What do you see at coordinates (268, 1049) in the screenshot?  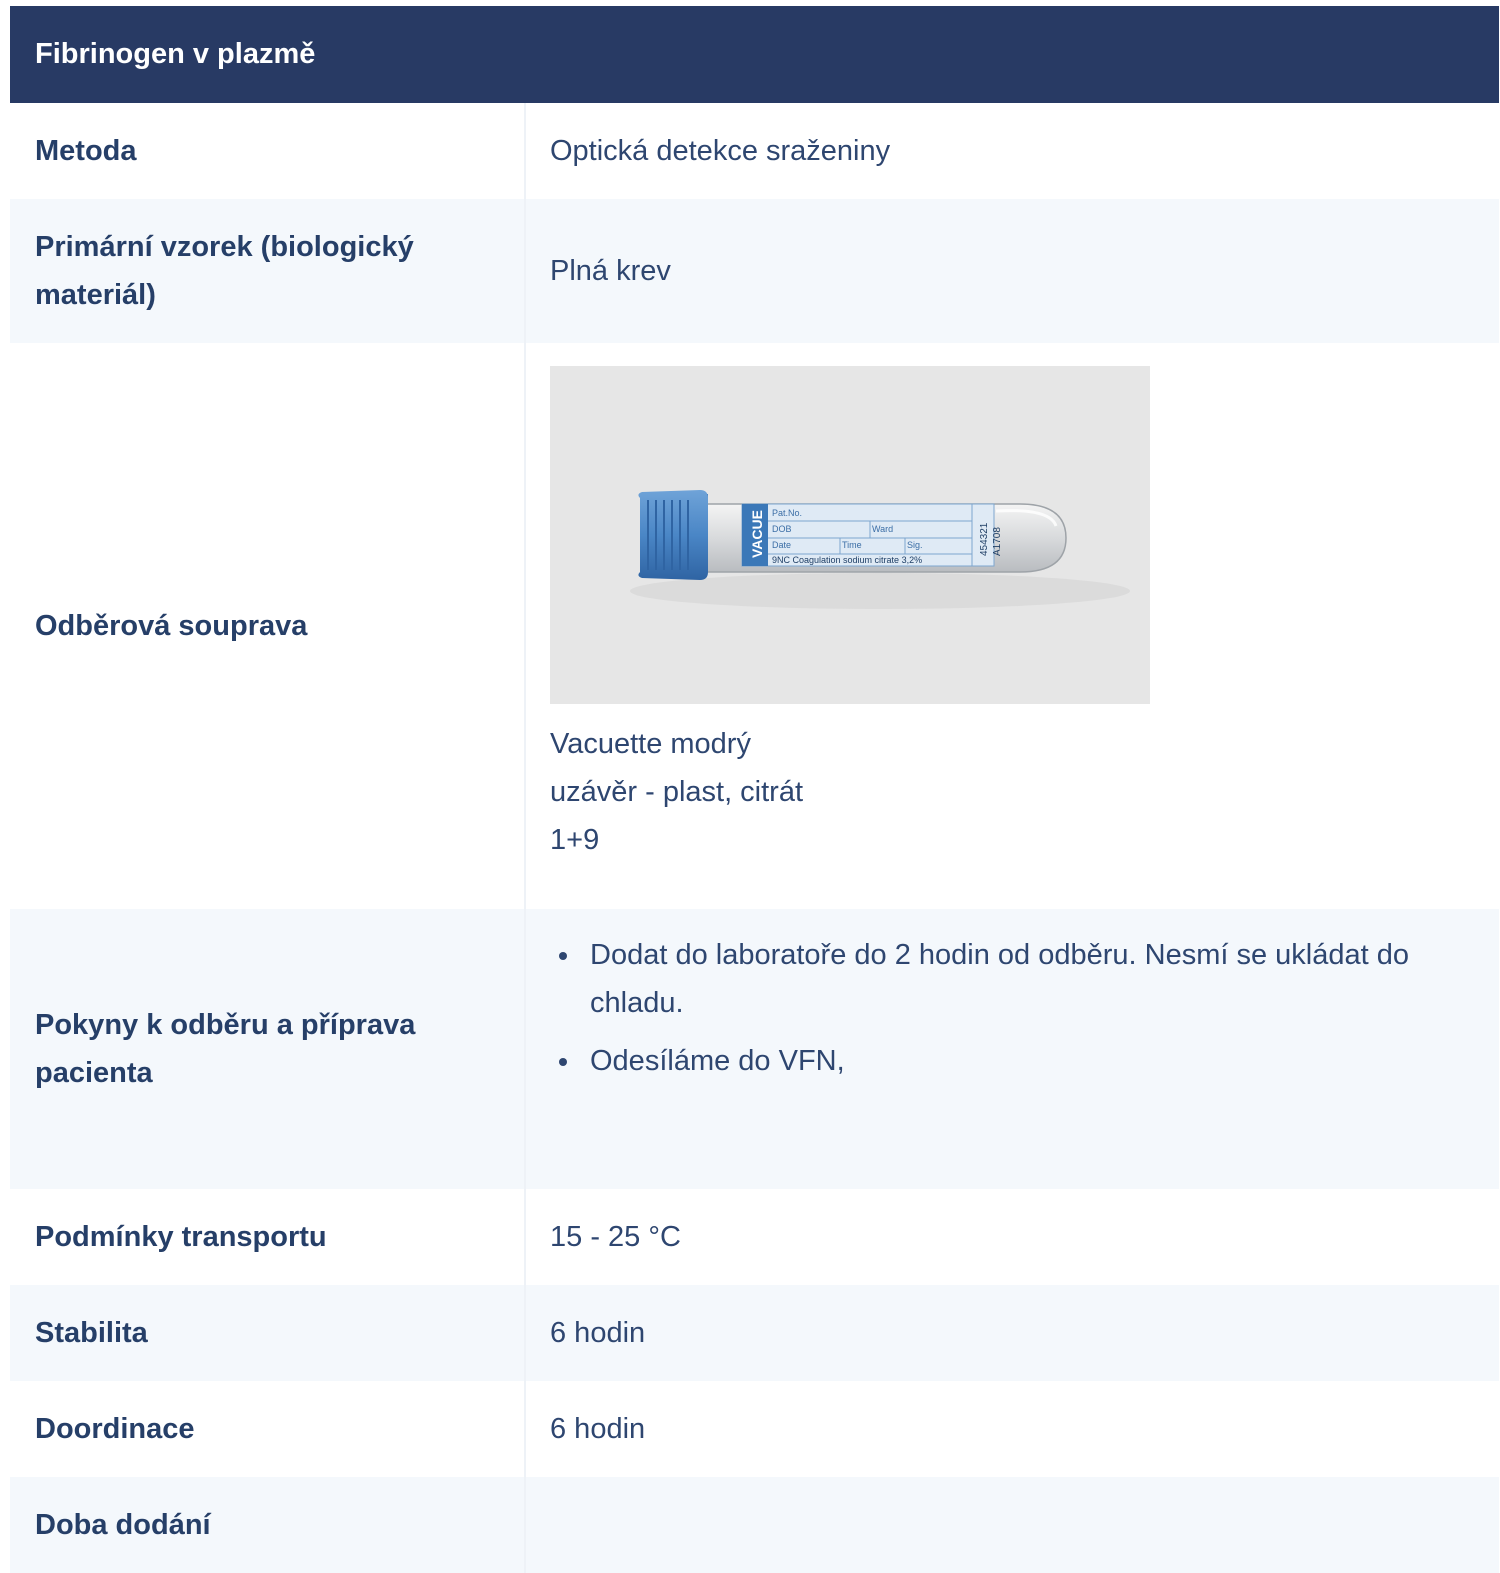 I see `row-label: Pokyny k odběru a příprava pacienta` at bounding box center [268, 1049].